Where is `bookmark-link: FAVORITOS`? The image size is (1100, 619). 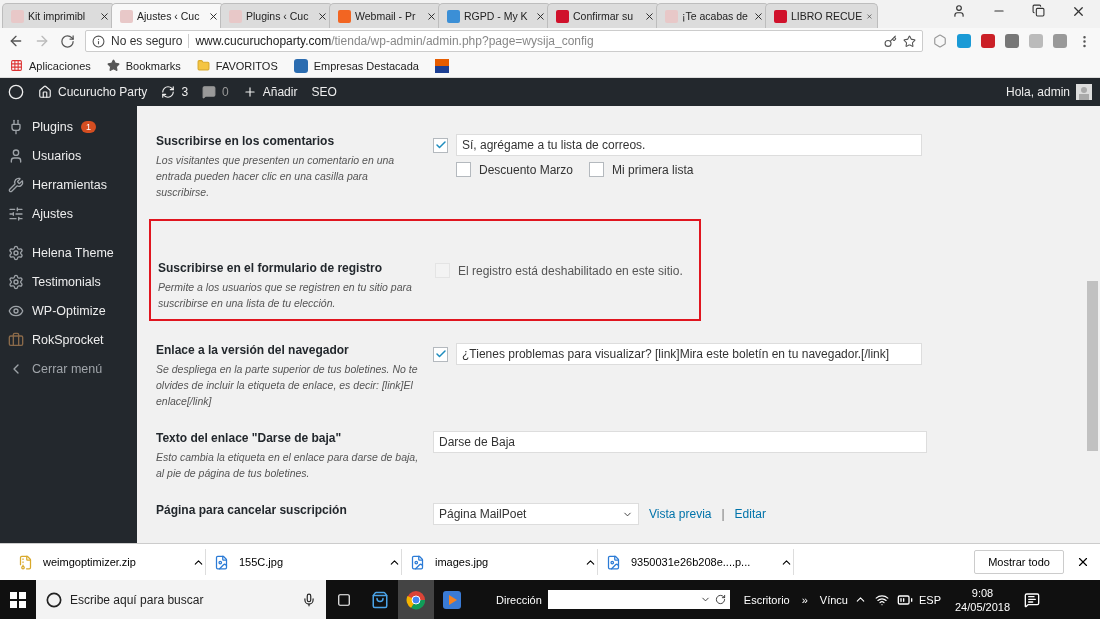
bookmark-link: FAVORITOS is located at coordinates (246, 65).